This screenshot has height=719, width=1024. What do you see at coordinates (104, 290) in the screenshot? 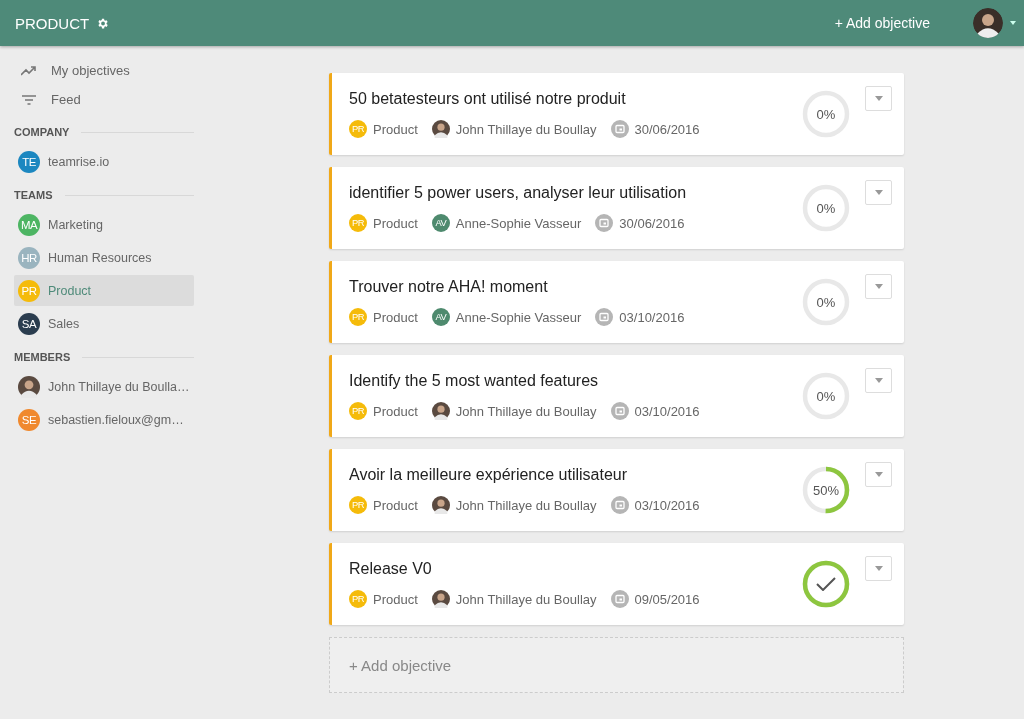
I see `sidebar-item: PR Product` at bounding box center [104, 290].